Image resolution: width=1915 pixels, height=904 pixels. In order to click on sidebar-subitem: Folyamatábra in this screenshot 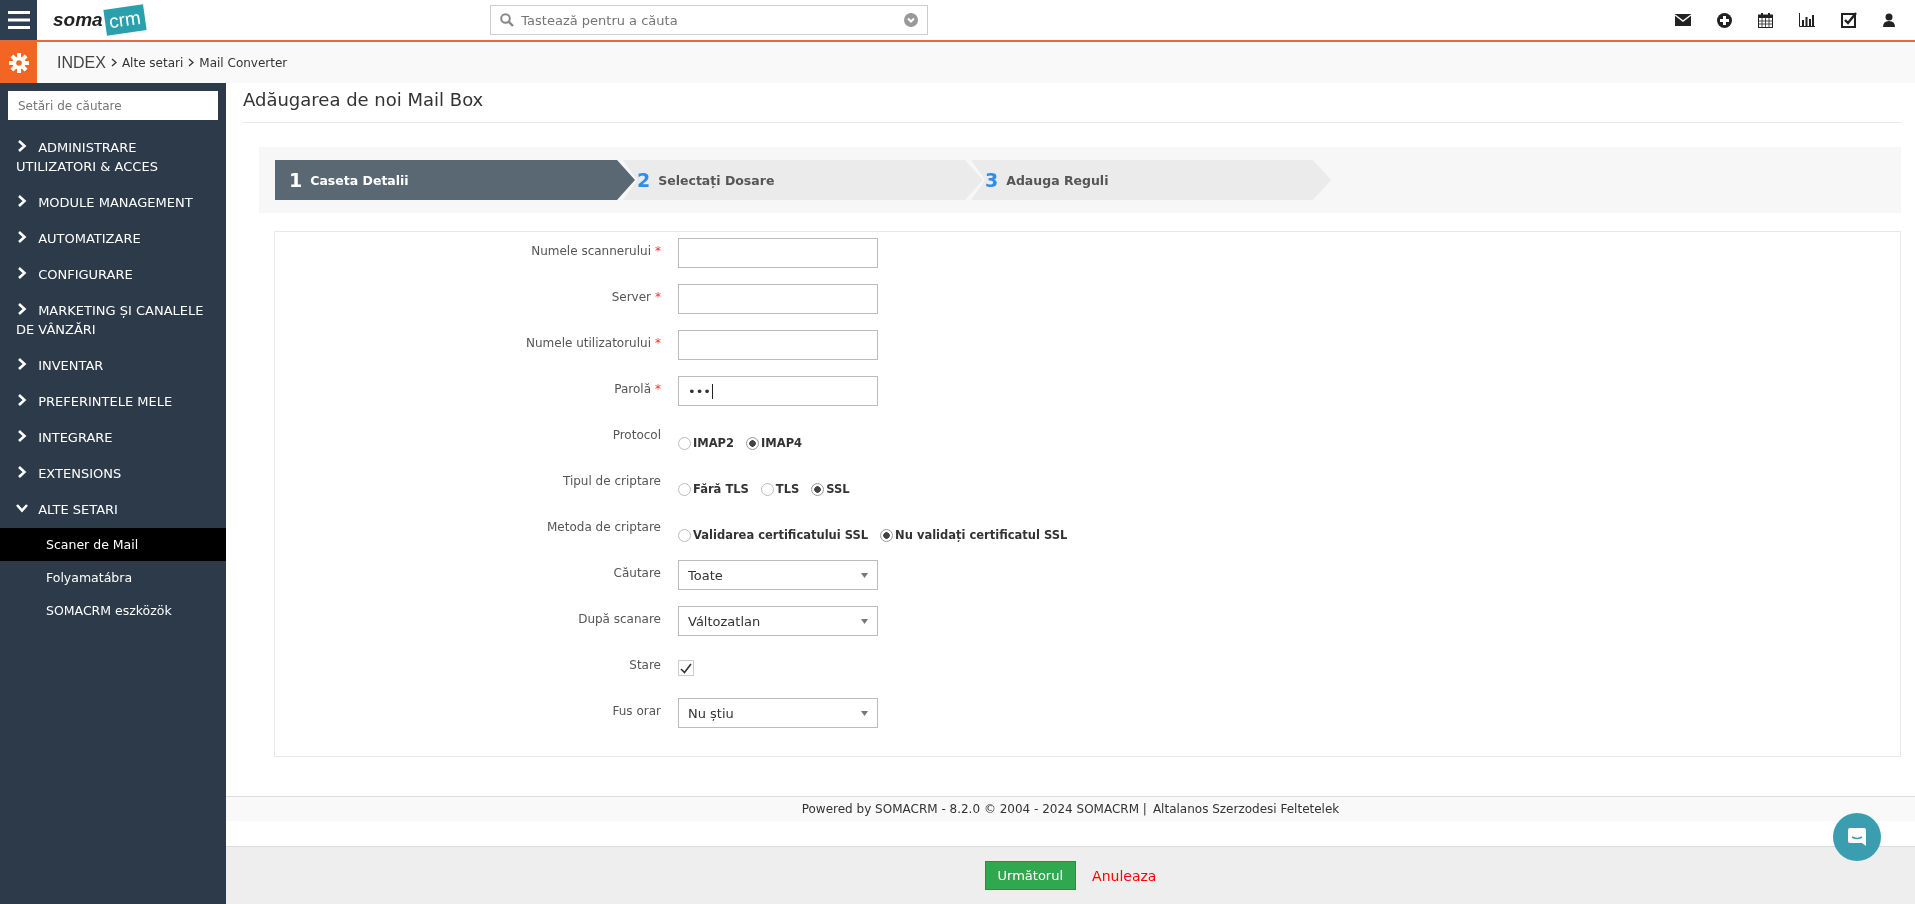, I will do `click(113, 577)`.